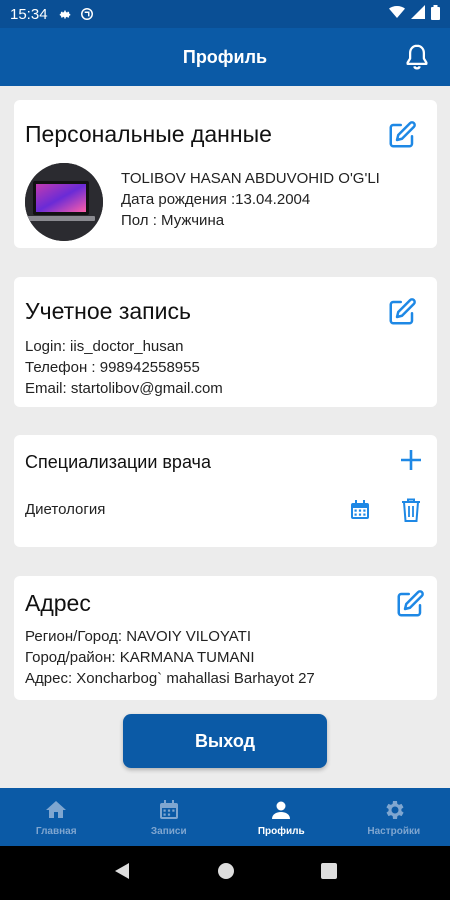 The height and width of the screenshot is (900, 450). What do you see at coordinates (148, 134) in the screenshot?
I see `personal-data-heading: Персональные данные` at bounding box center [148, 134].